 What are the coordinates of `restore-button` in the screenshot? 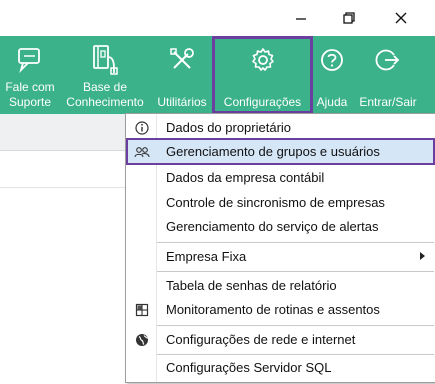 It's located at (349, 18).